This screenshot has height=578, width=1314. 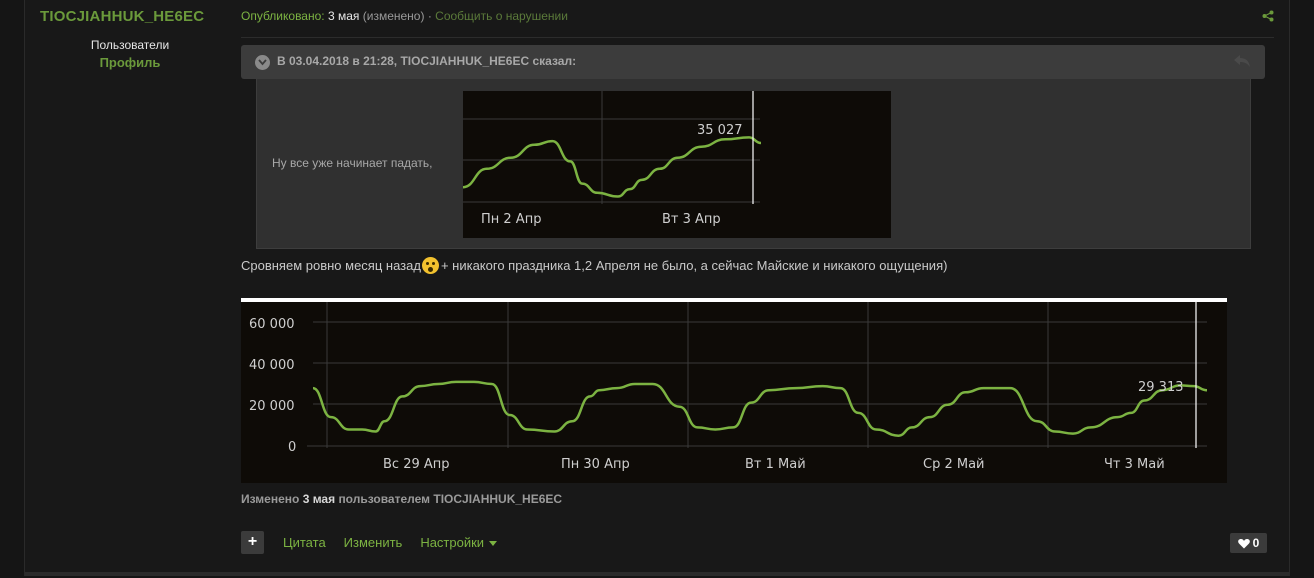 What do you see at coordinates (1242, 61) in the screenshot?
I see `reply-arrow-icon` at bounding box center [1242, 61].